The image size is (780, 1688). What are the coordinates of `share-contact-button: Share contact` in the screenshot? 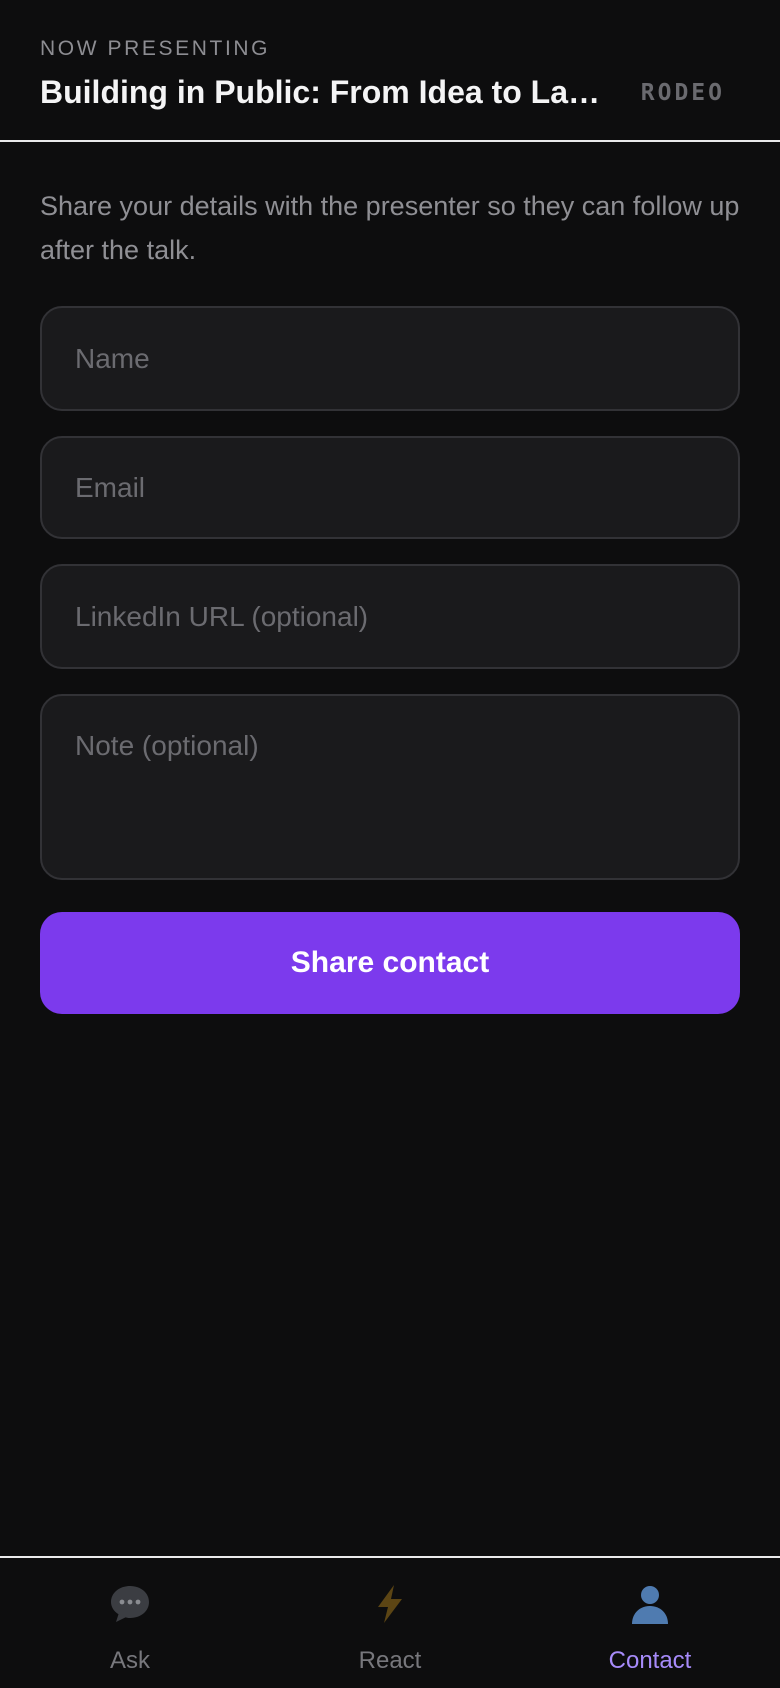 It's located at (390, 963).